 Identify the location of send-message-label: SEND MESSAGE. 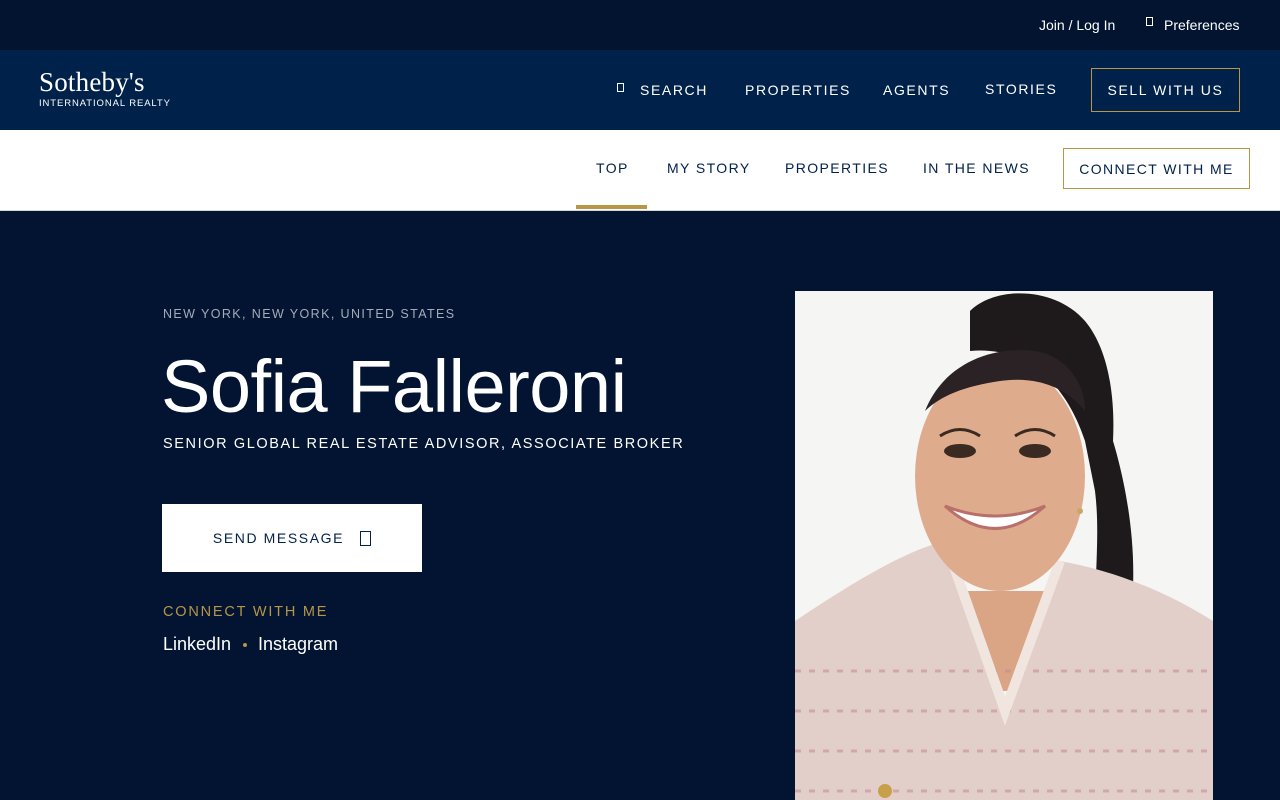
(278, 538).